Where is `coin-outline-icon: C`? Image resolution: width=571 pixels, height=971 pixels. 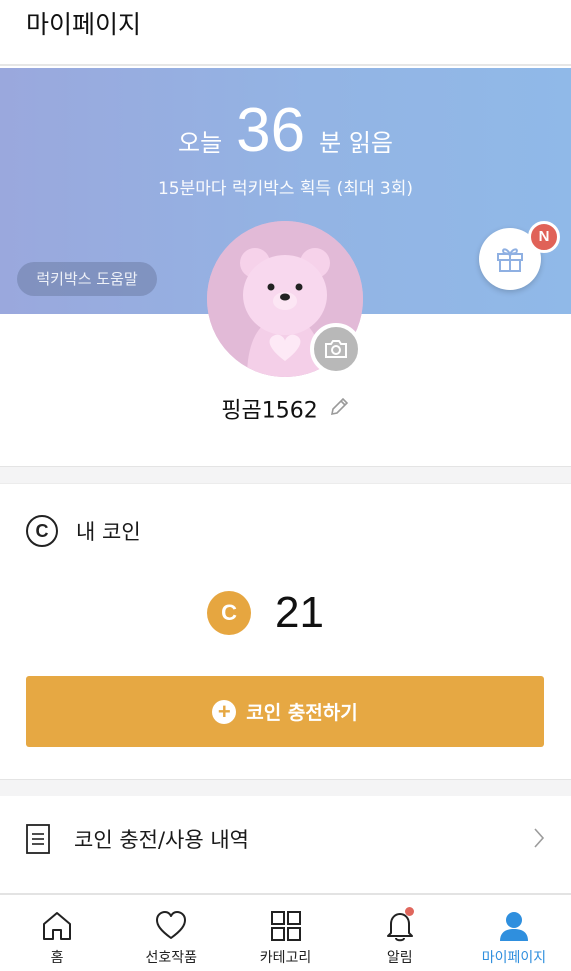
coin-outline-icon: C is located at coordinates (42, 531).